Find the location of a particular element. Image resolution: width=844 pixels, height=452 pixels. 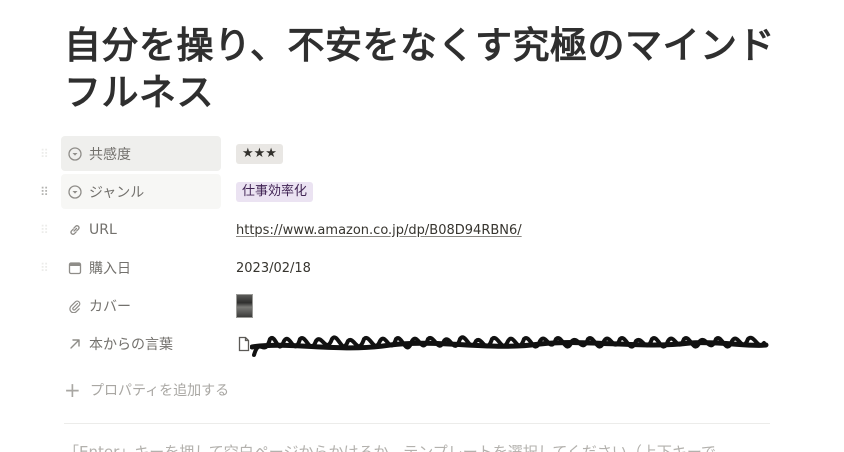

property-name-empathy: 共感度 is located at coordinates (141, 153).